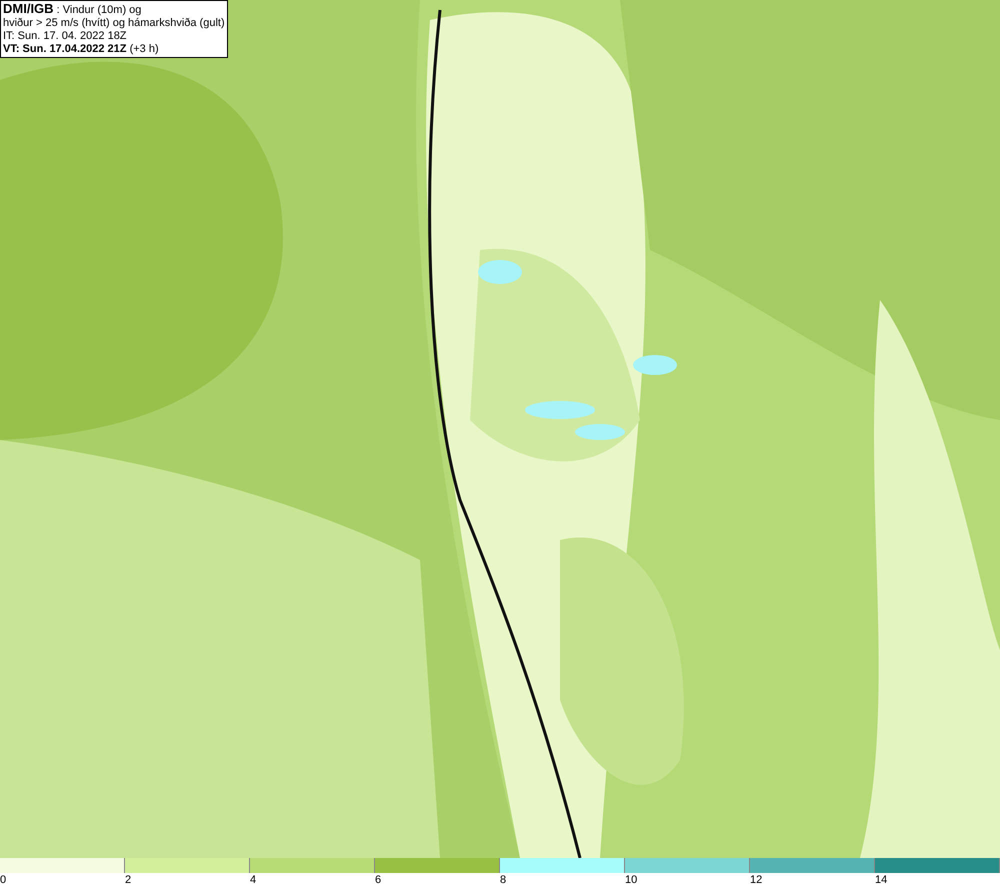 The height and width of the screenshot is (887, 1000). Describe the element at coordinates (65, 36) in the screenshot. I see `info-text: IT: Sun. 17. 04. 2022 18Z` at that location.